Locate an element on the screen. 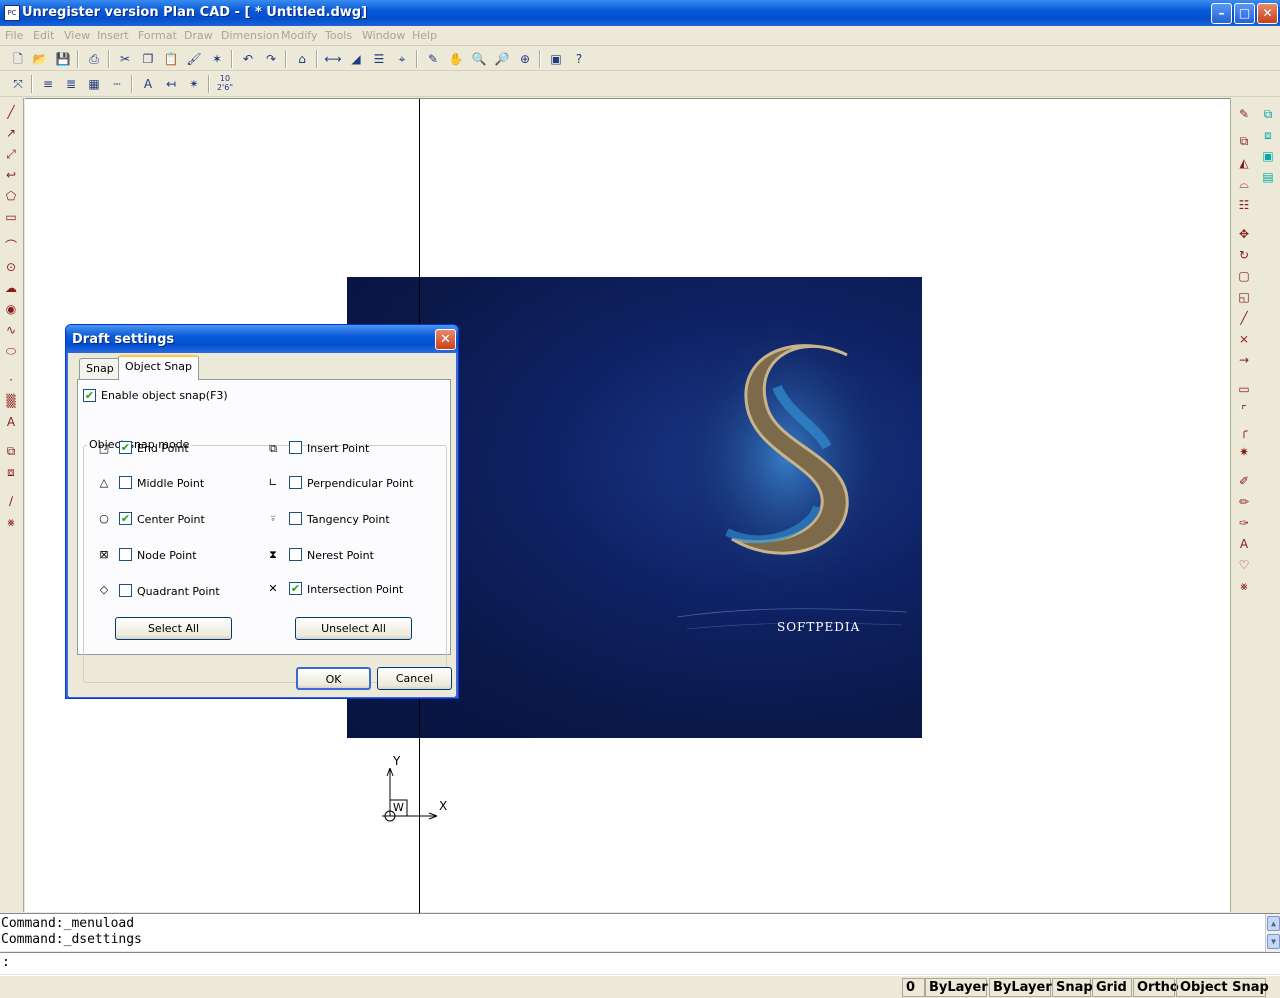  trim-icon: ⨯ is located at coordinates (1244, 339).